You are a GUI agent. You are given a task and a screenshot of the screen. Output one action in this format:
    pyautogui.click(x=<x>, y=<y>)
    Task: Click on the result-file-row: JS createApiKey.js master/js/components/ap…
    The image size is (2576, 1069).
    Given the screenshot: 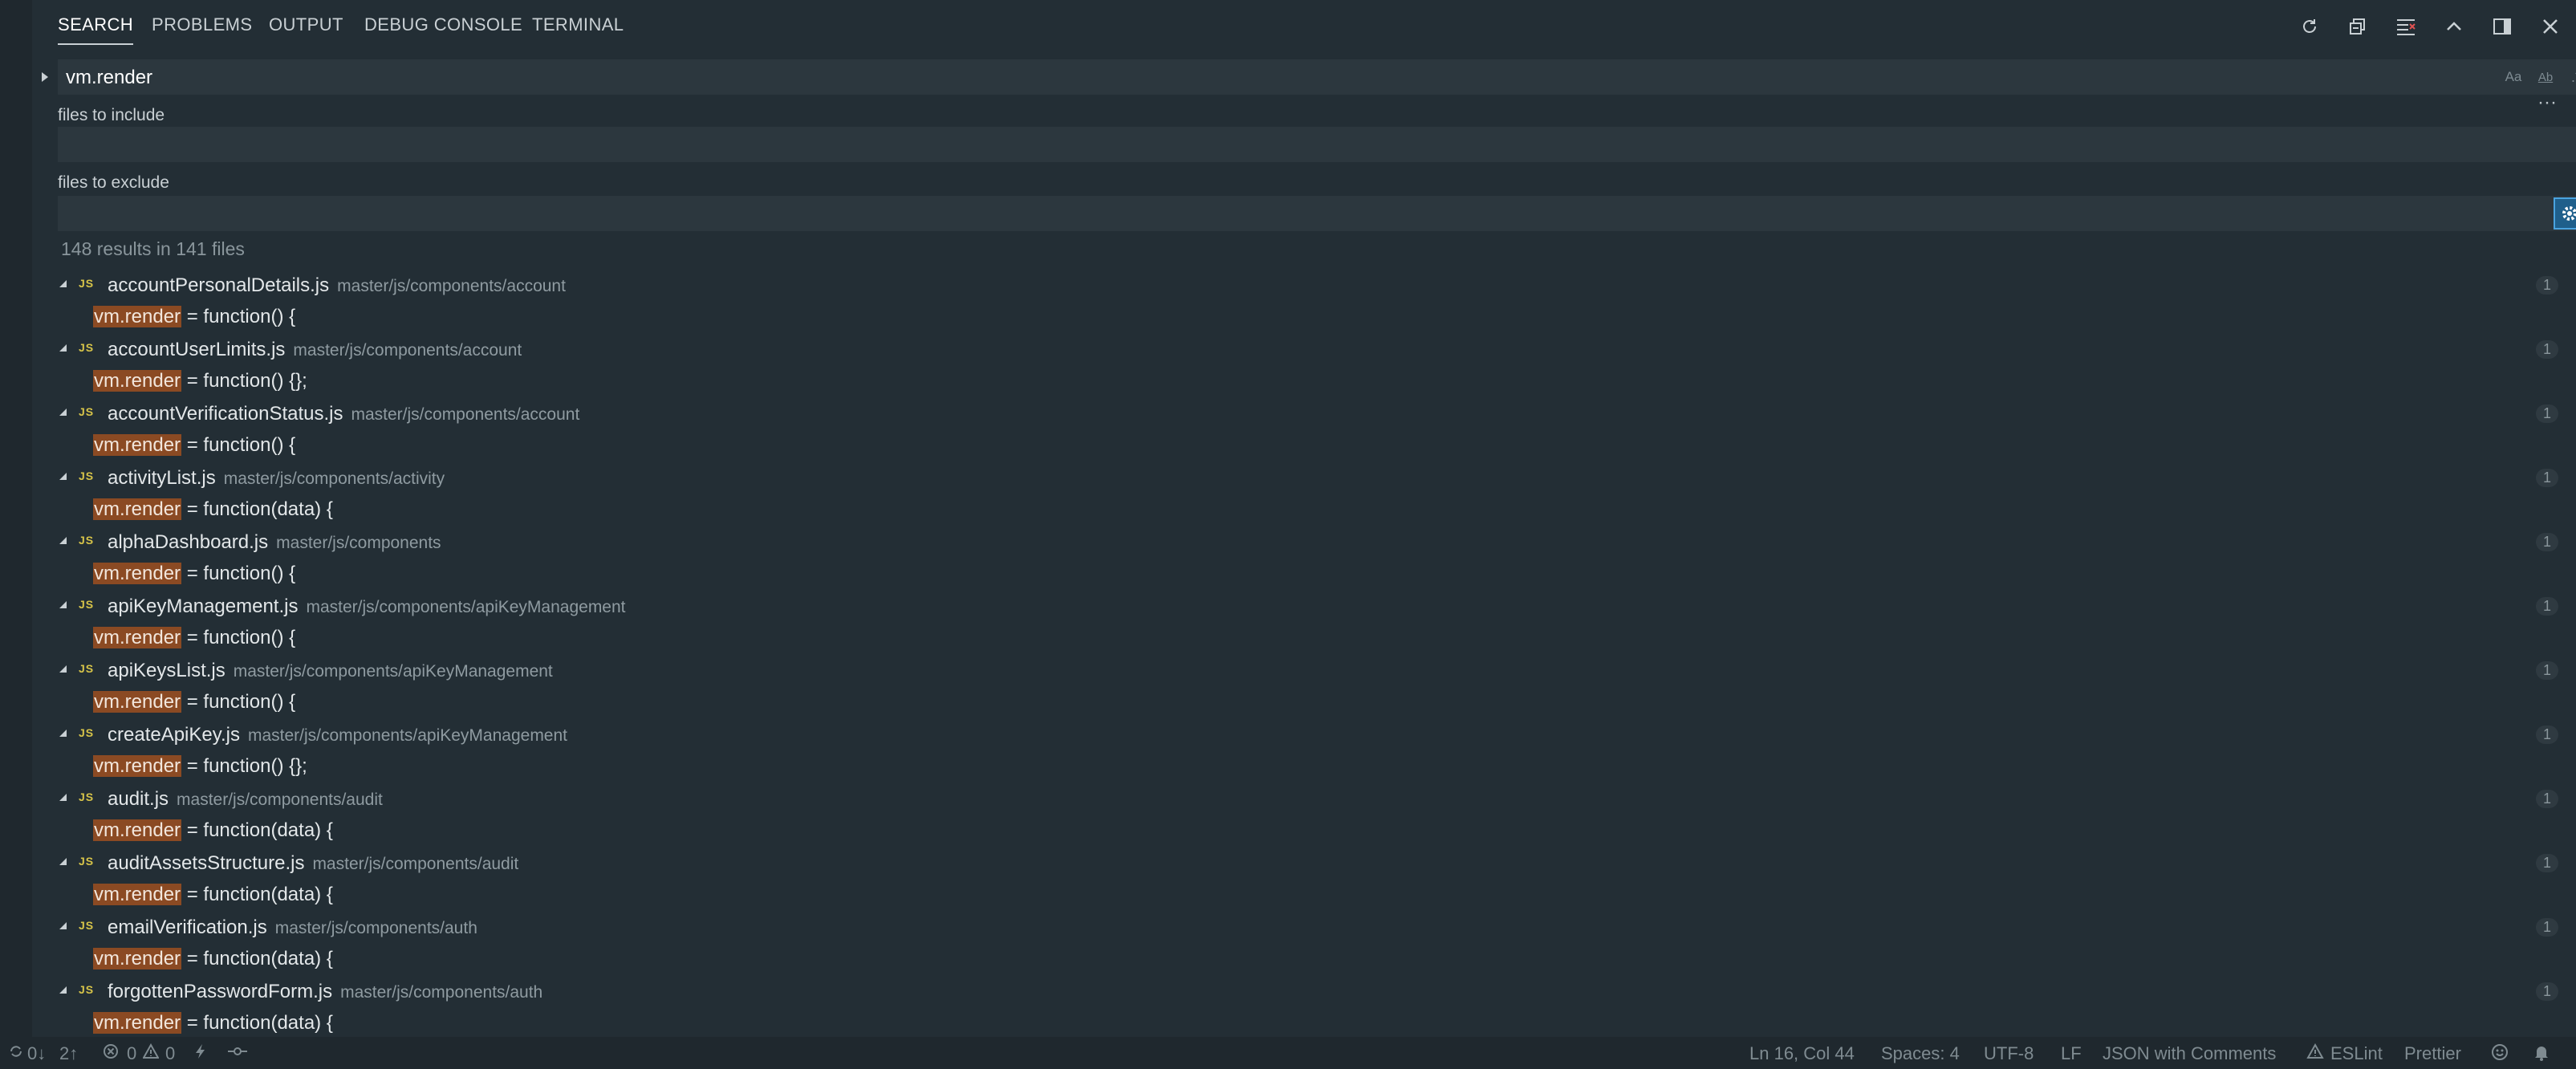 What is the action you would take?
    pyautogui.click(x=1304, y=733)
    